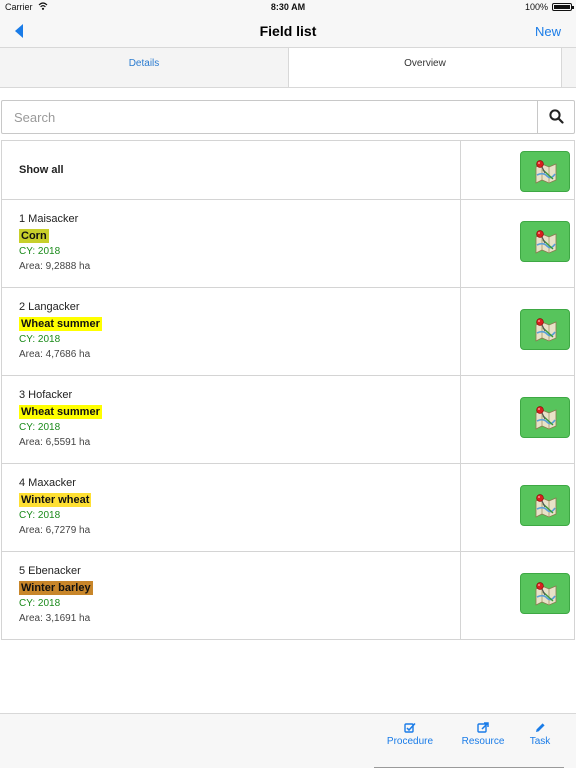  I want to click on field-name: 5 Ebenacker, so click(50, 571).